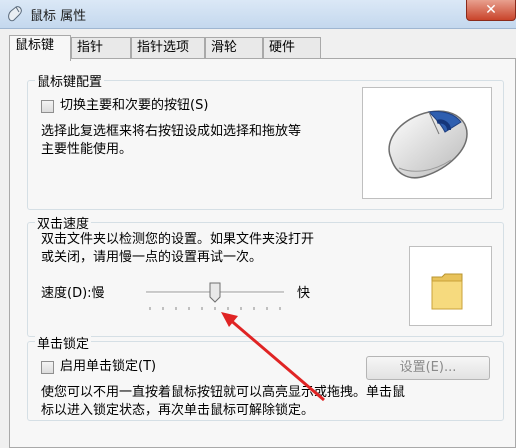 The image size is (516, 448). What do you see at coordinates (215, 292) in the screenshot?
I see `slider-thumb` at bounding box center [215, 292].